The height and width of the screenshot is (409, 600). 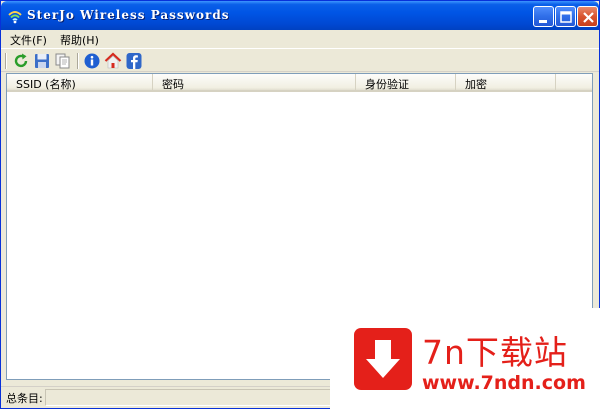 What do you see at coordinates (543, 21) in the screenshot?
I see `minimize-icon` at bounding box center [543, 21].